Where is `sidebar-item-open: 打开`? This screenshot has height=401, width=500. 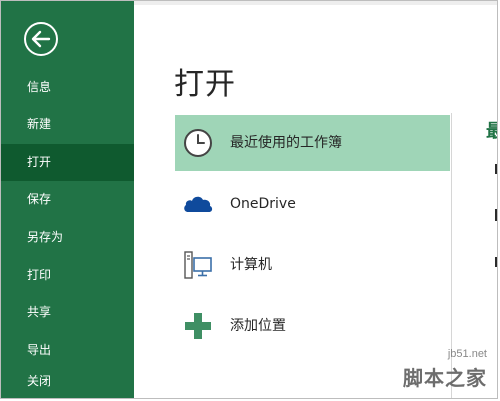 sidebar-item-open: 打开 is located at coordinates (67, 162).